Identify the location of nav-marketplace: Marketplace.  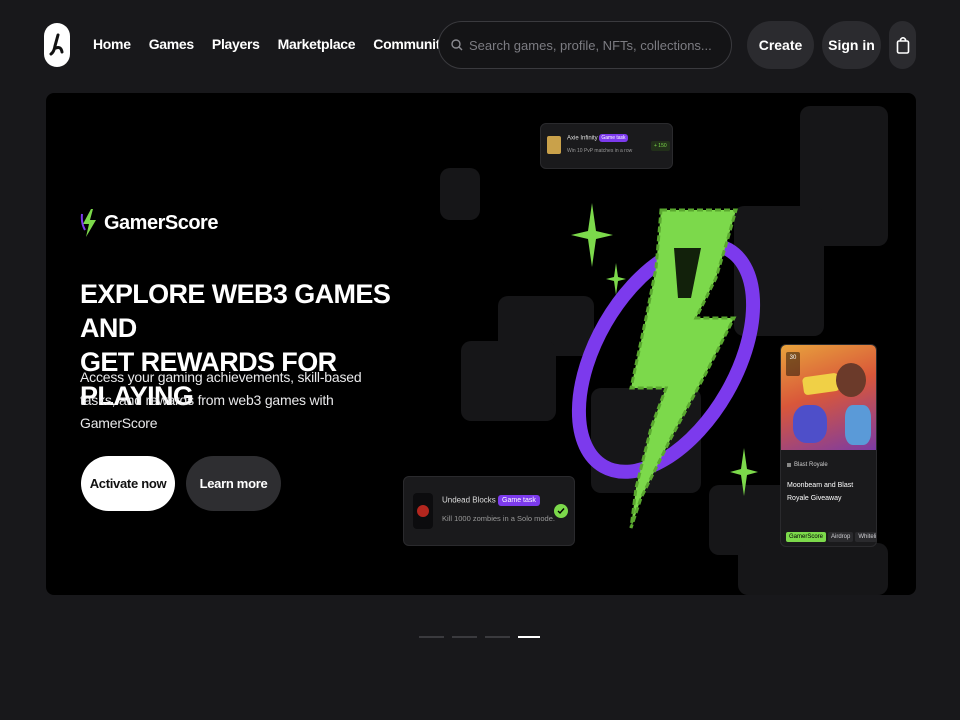
(317, 44).